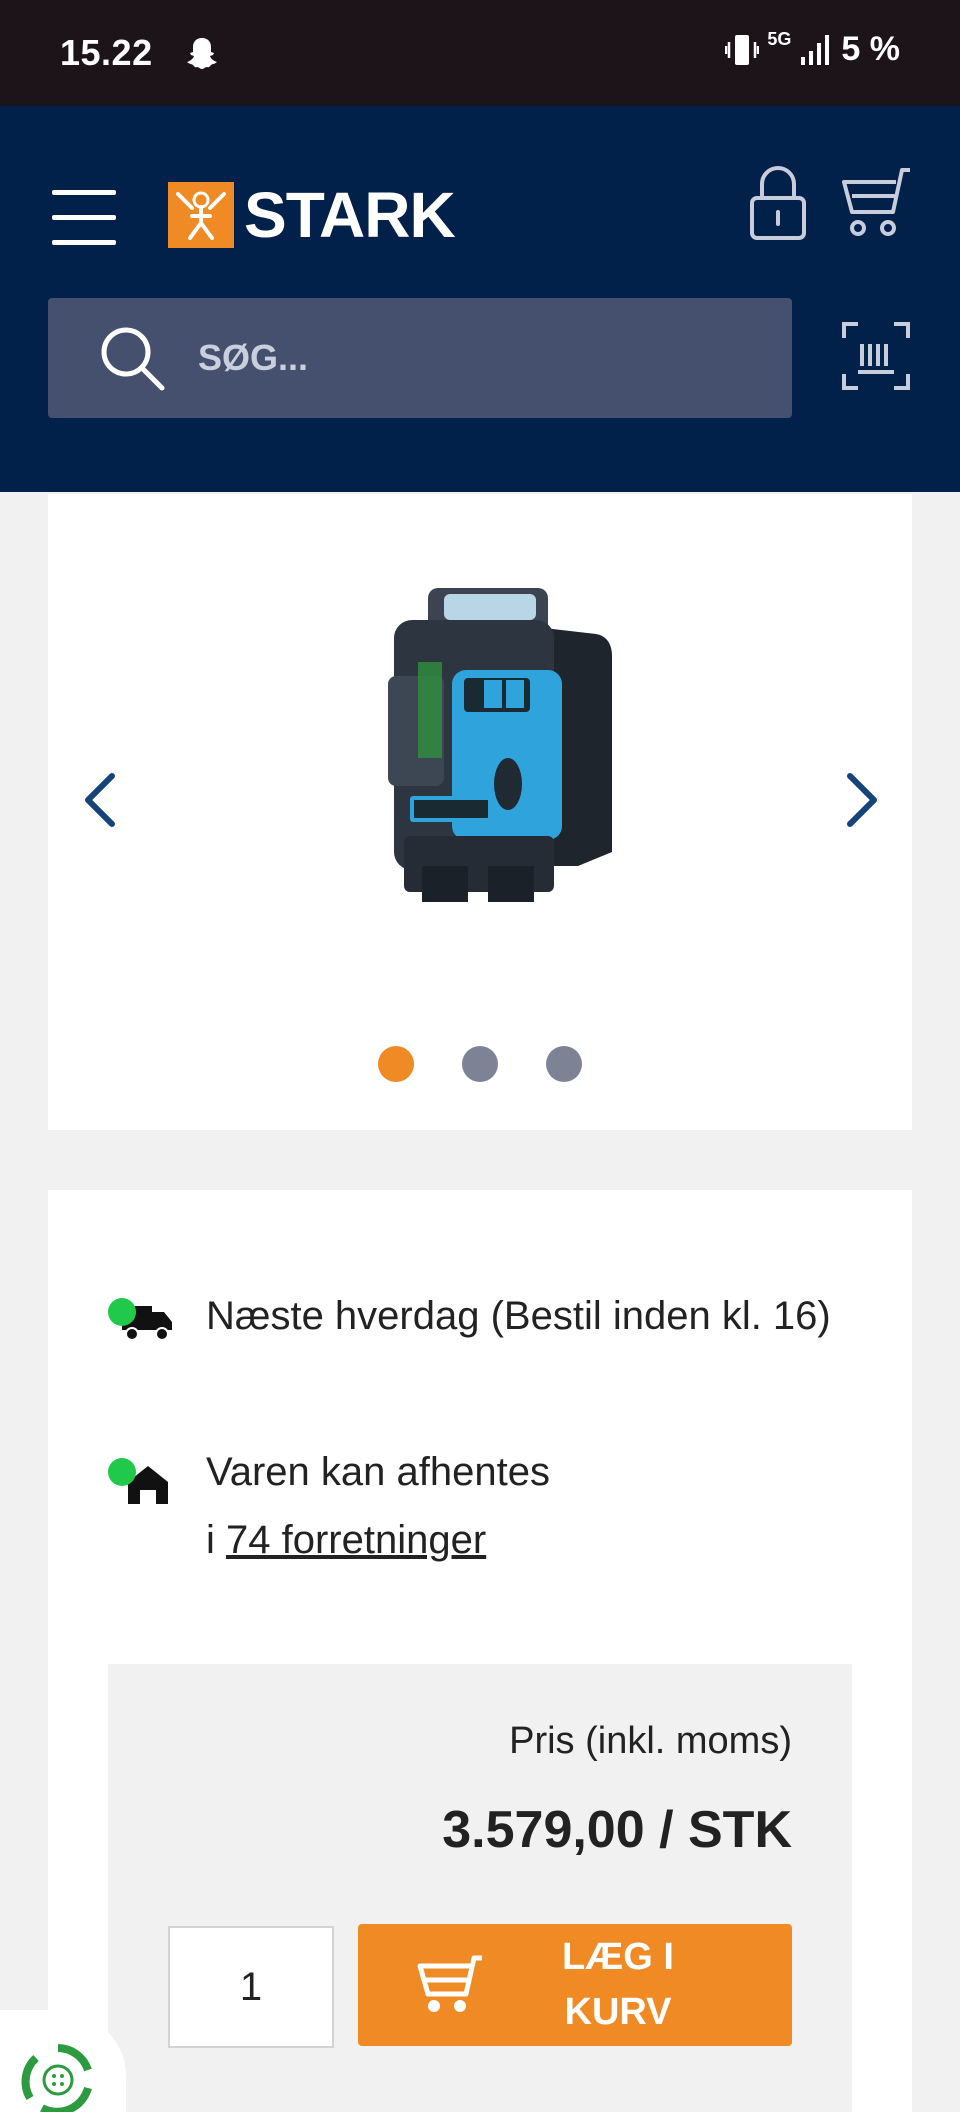  Describe the element at coordinates (815, 49) in the screenshot. I see `signal-icon` at that location.